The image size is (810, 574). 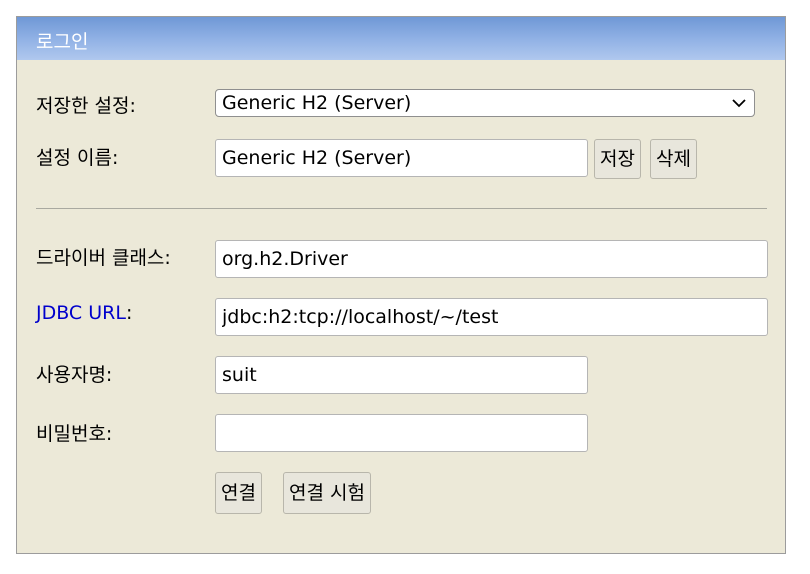 I want to click on section-divider, so click(x=401, y=208).